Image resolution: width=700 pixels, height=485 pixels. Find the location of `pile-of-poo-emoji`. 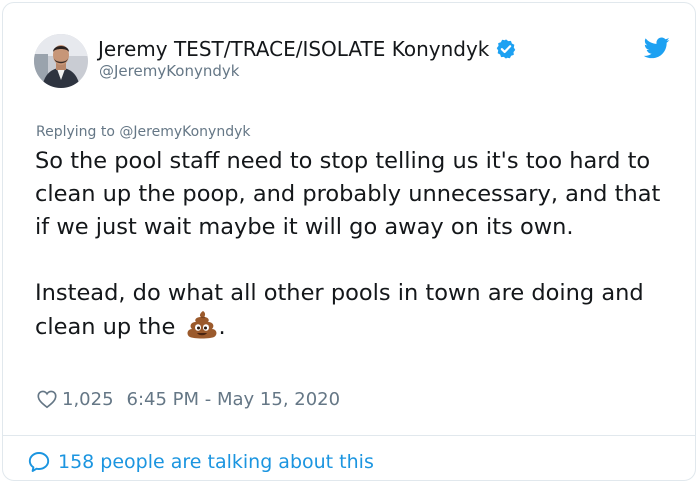

pile-of-poo-emoji is located at coordinates (202, 325).